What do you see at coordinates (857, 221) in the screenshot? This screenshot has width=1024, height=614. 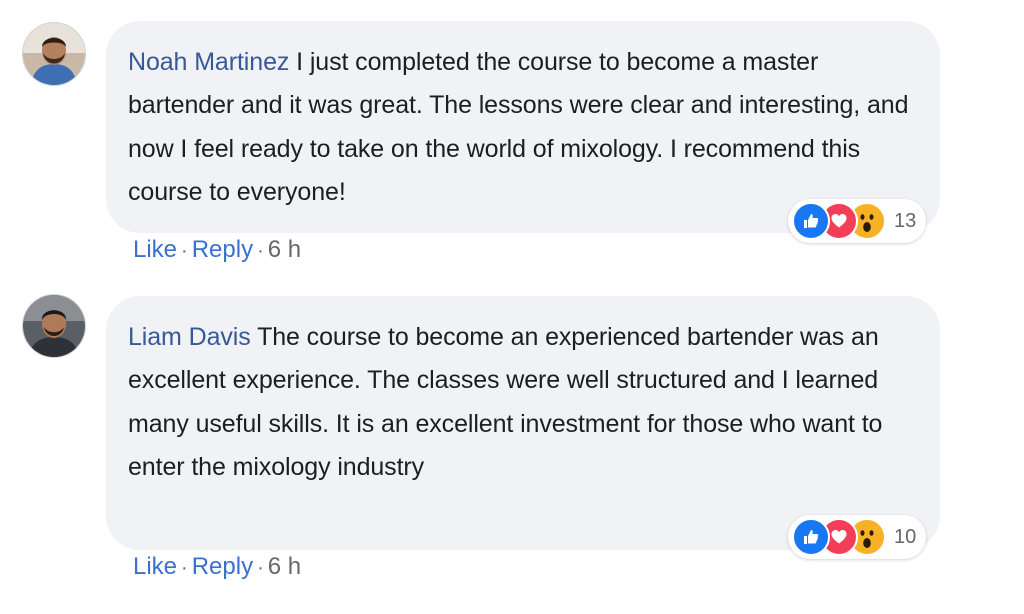 I see `reactions-summary: 13` at bounding box center [857, 221].